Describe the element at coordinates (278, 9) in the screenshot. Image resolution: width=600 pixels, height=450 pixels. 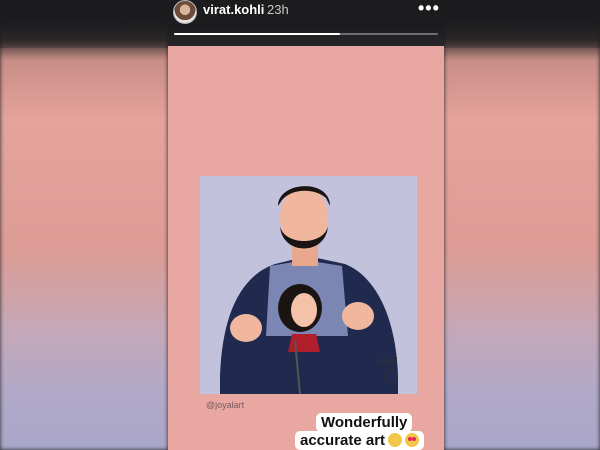
I see `timestamp: 23h` at that location.